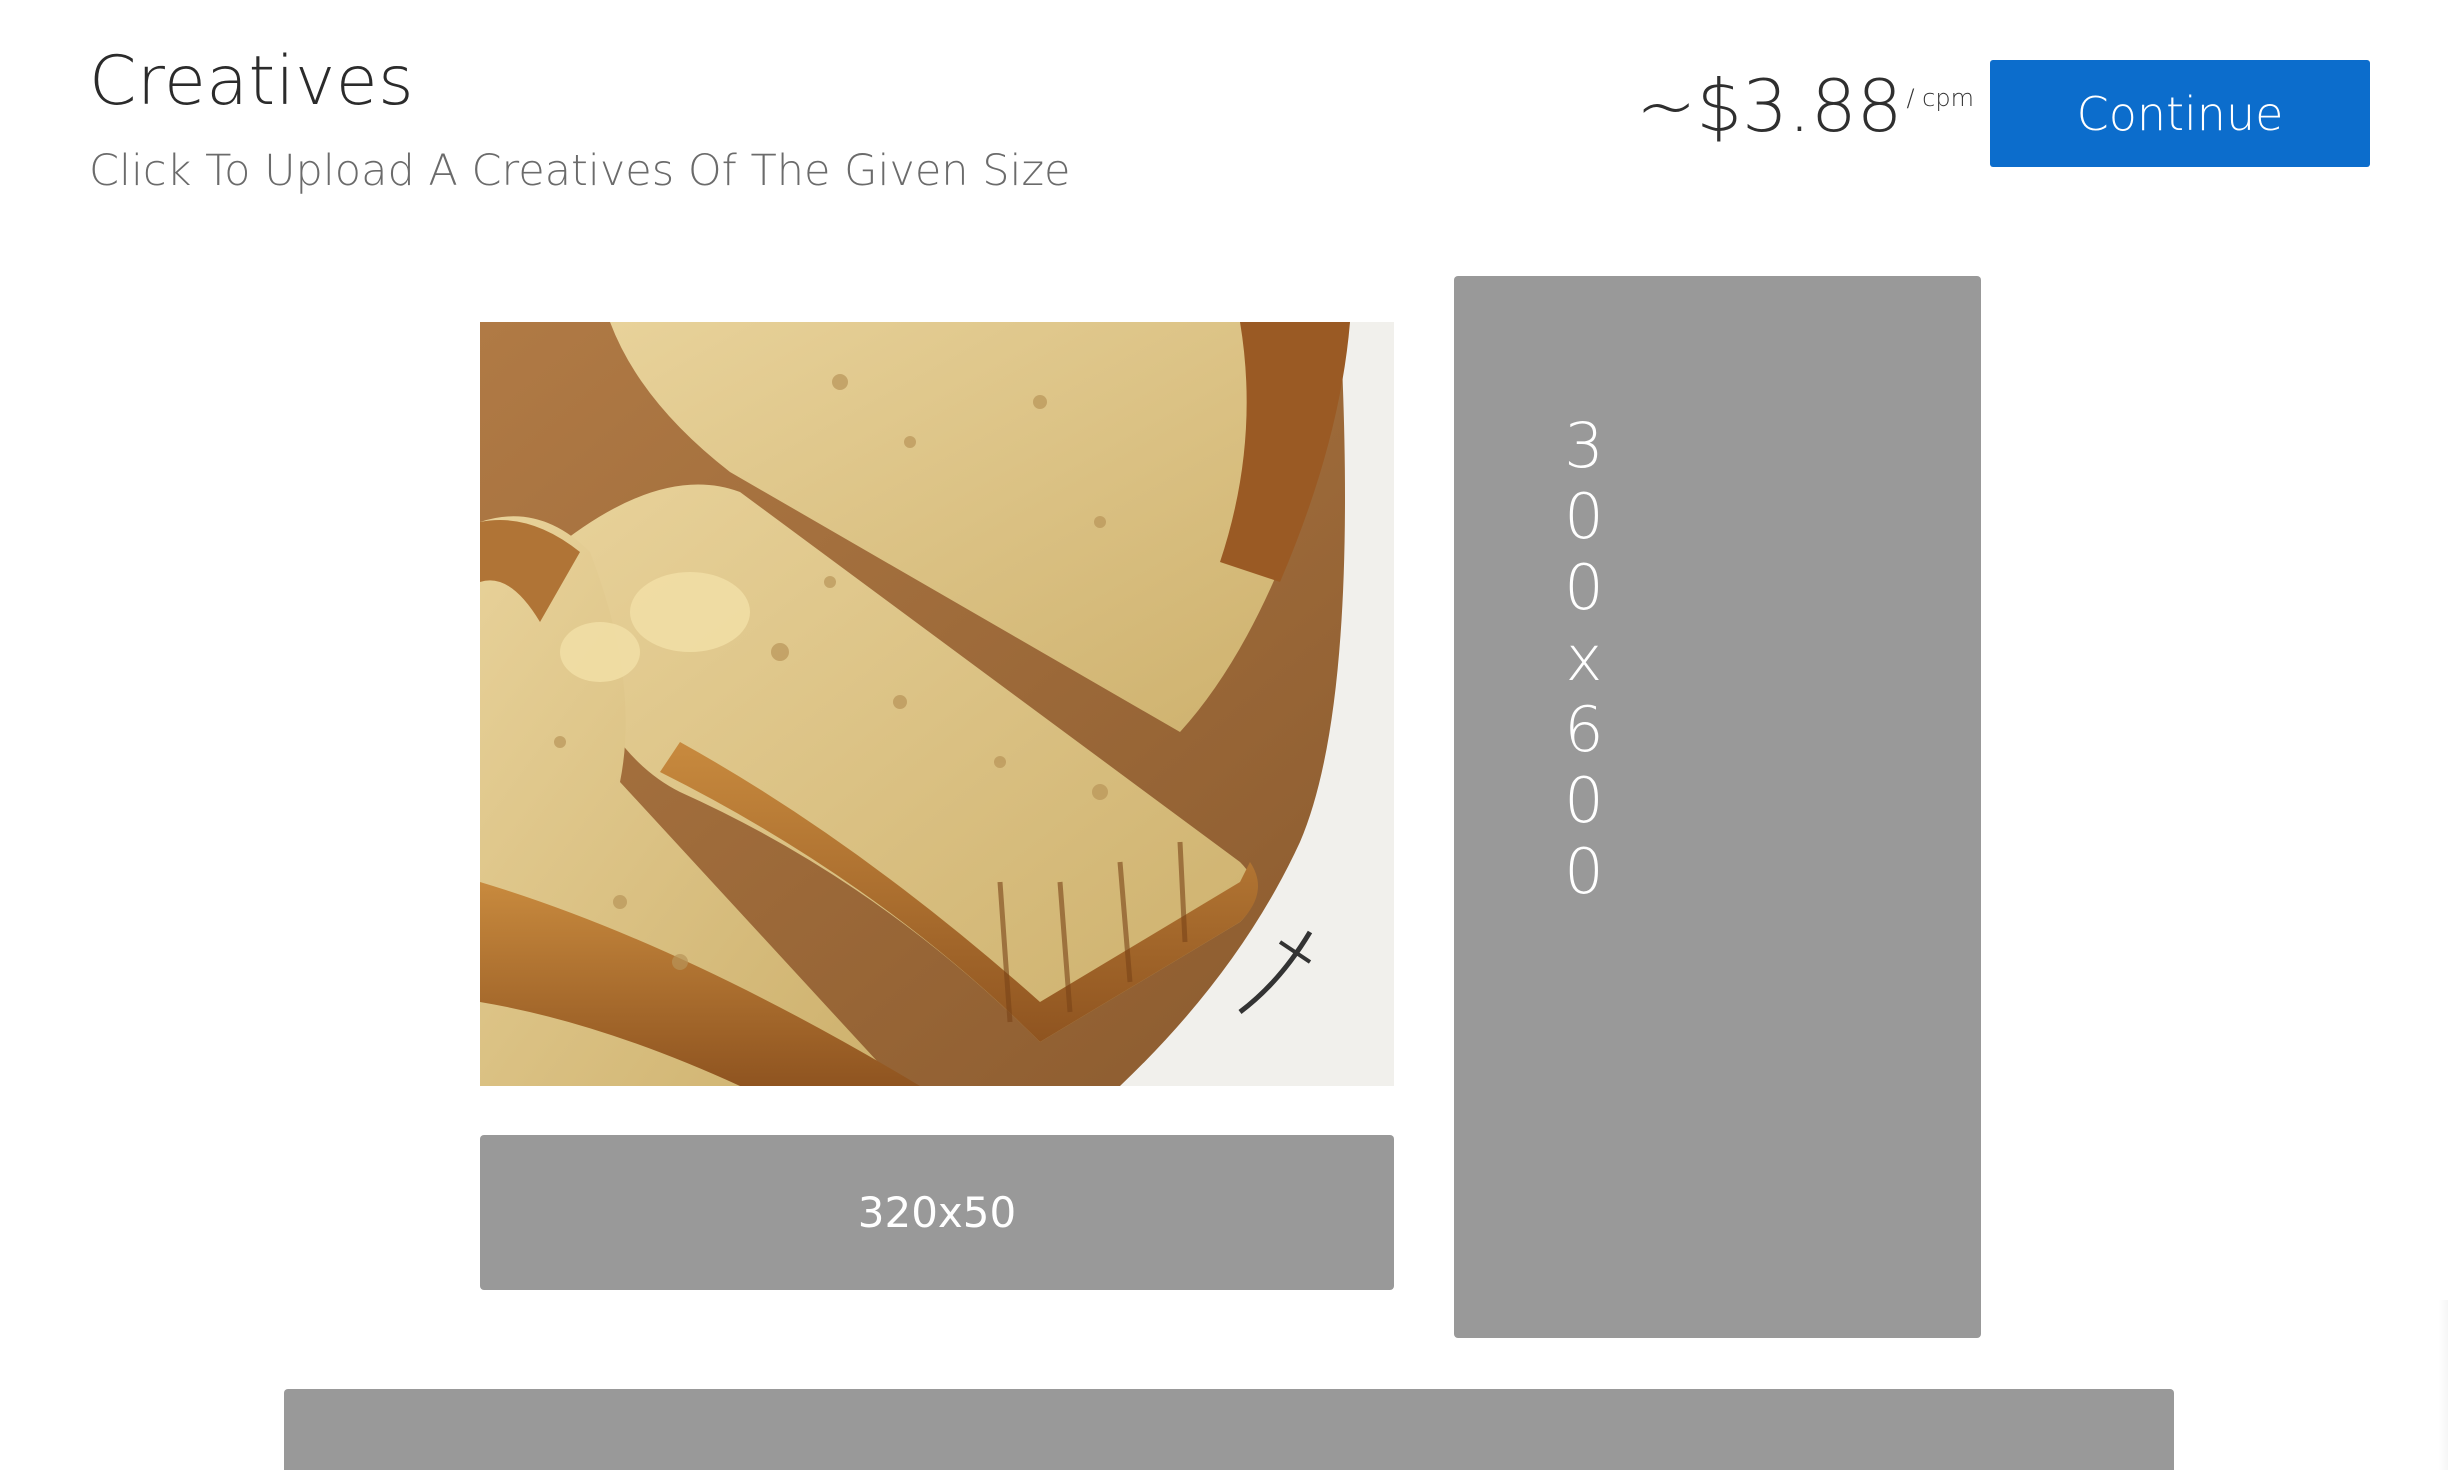  Describe the element at coordinates (1769, 106) in the screenshot. I see `price-amount: ~$3.88` at that location.